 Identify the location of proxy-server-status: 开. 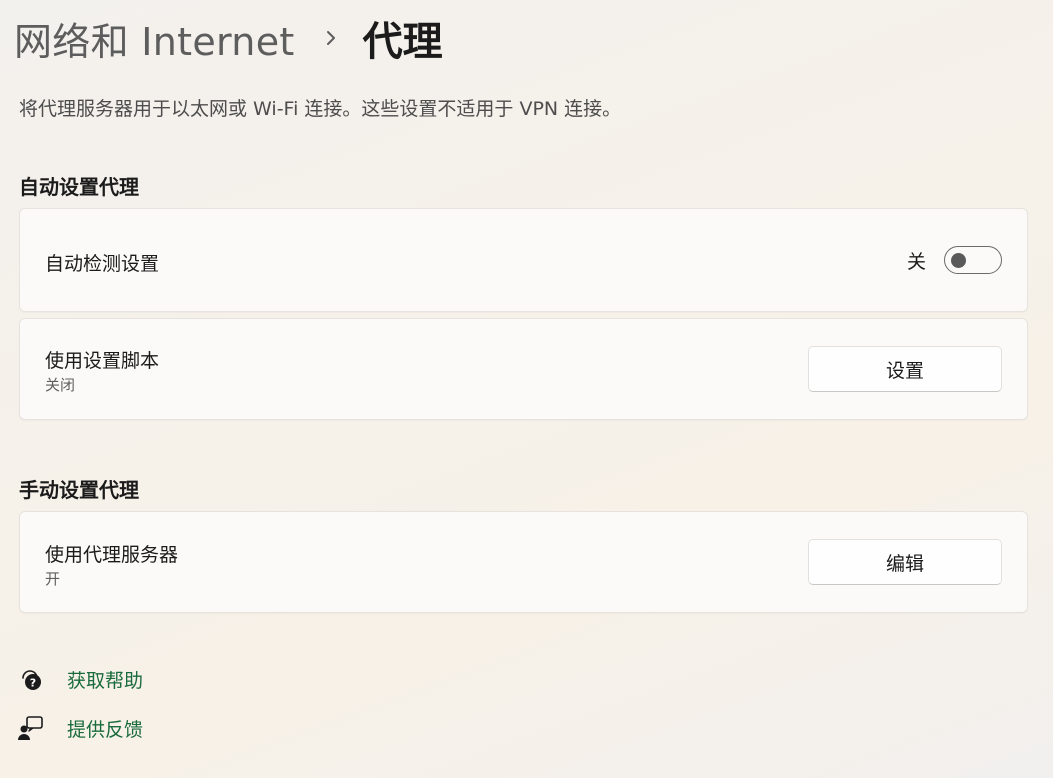
(53, 579).